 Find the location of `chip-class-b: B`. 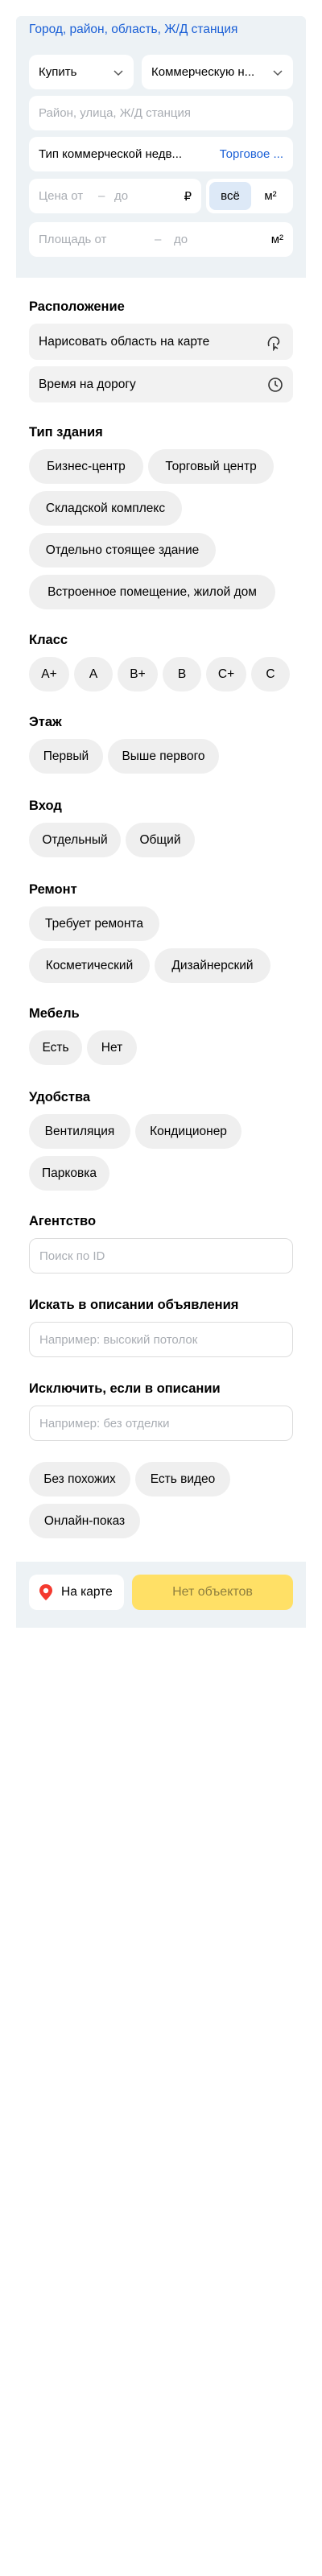

chip-class-b: B is located at coordinates (182, 674).